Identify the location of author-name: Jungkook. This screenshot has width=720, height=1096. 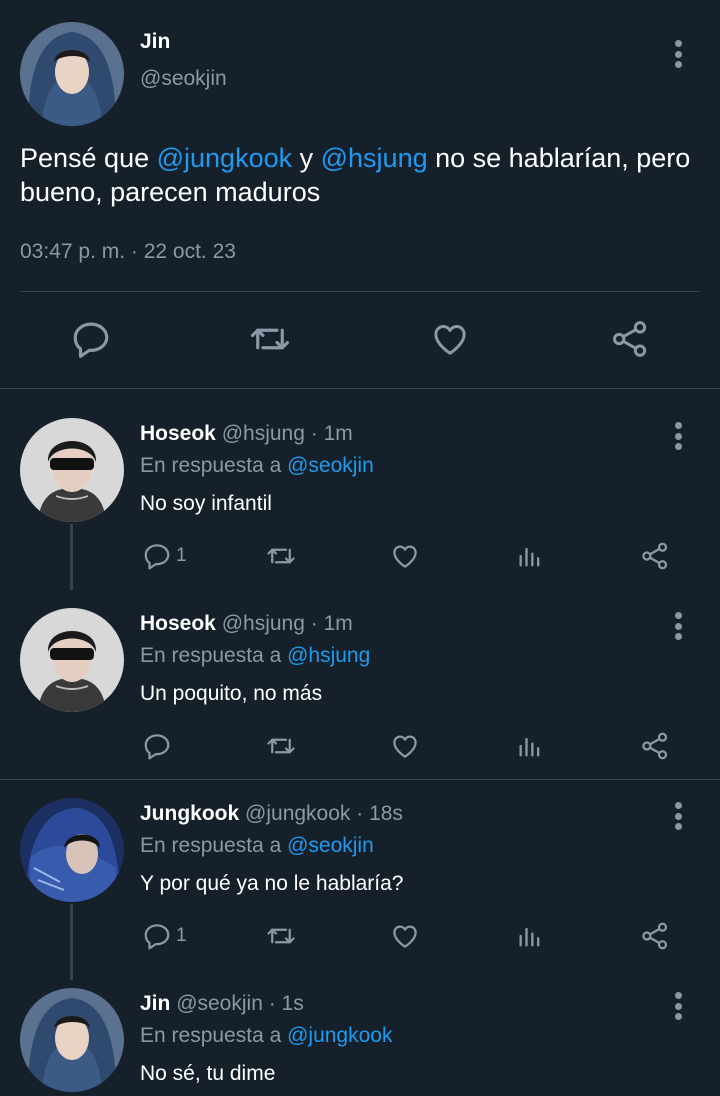
(189, 813).